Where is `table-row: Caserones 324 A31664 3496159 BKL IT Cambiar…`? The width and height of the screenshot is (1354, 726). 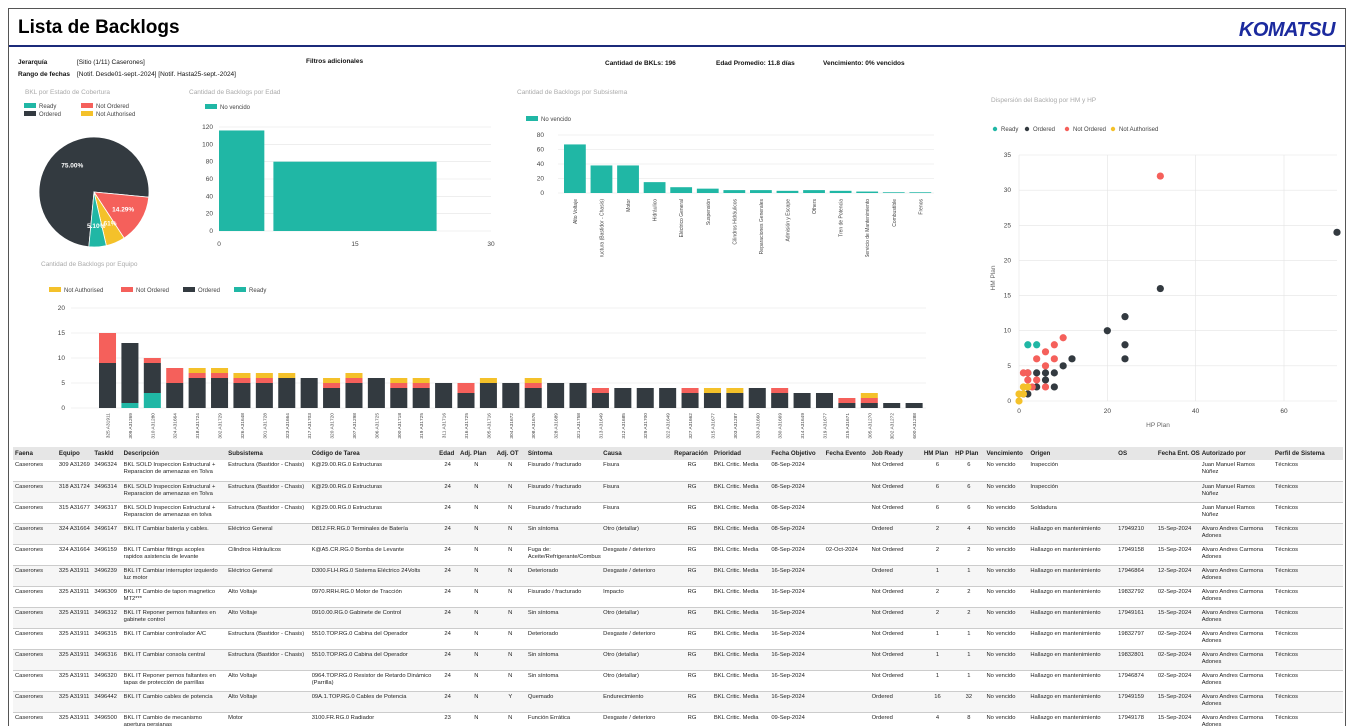 table-row: Caserones 324 A31664 3496159 BKL IT Cambiar… is located at coordinates (678, 555).